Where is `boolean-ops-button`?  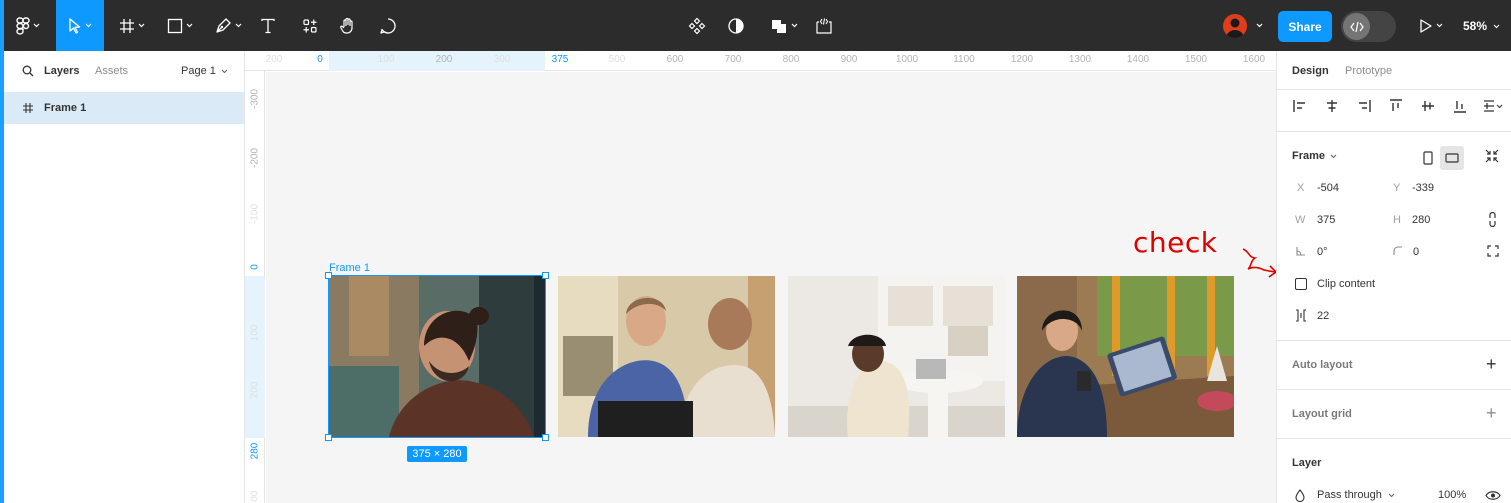 boolean-ops-button is located at coordinates (784, 25).